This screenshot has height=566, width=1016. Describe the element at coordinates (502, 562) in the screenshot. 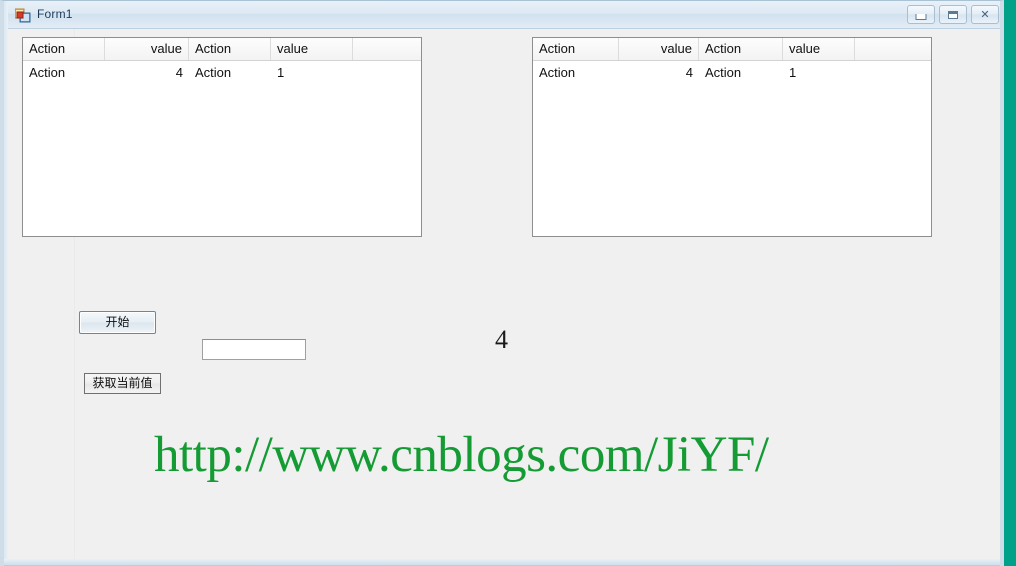

I see `window-frame-bottom` at that location.